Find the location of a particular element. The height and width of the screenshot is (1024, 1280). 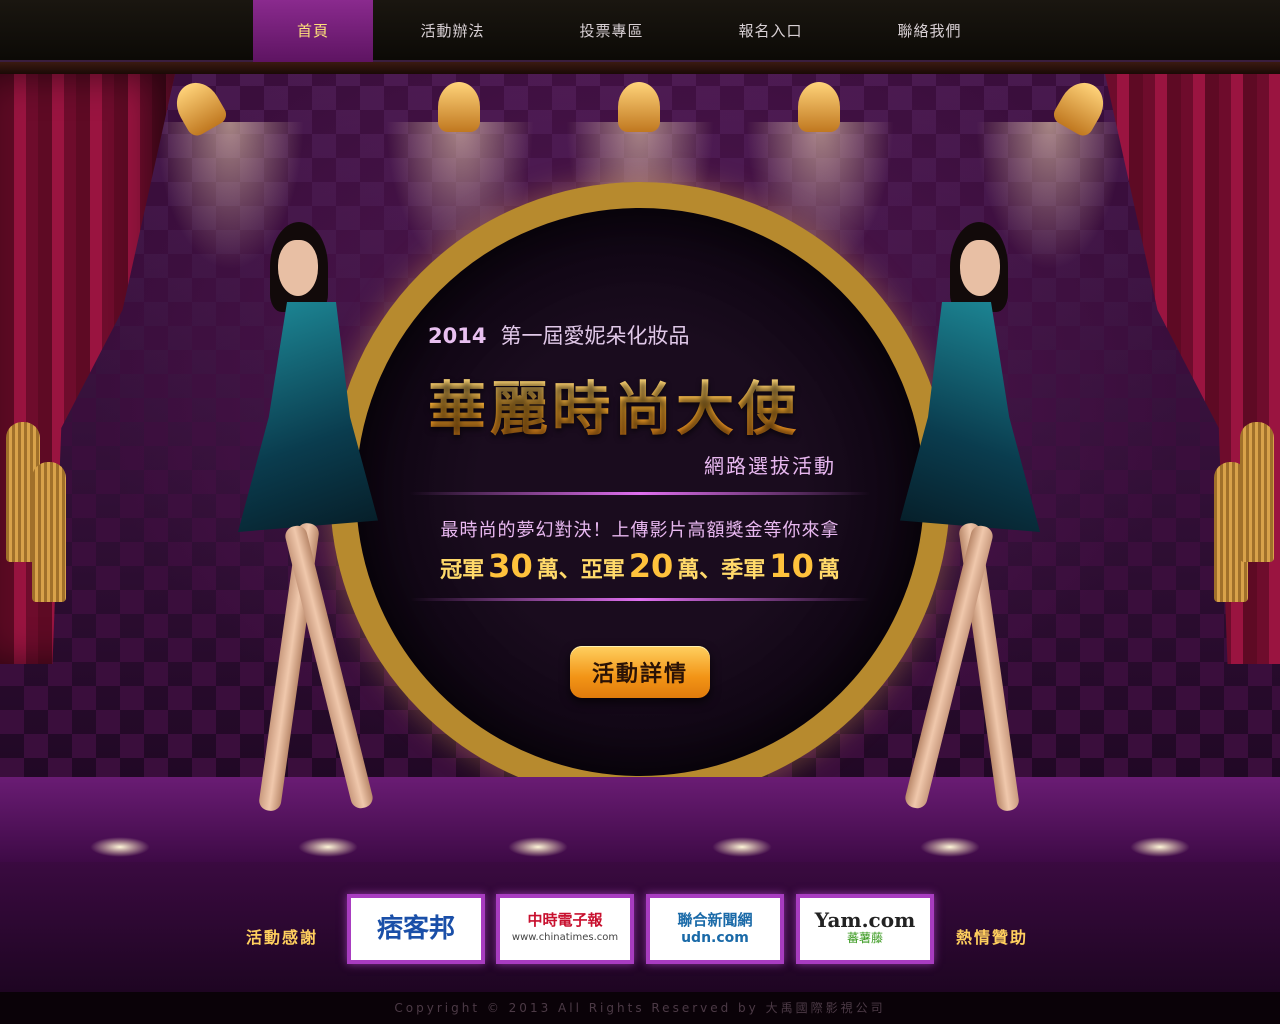

prize-second-unit: 萬、 is located at coordinates (699, 570).